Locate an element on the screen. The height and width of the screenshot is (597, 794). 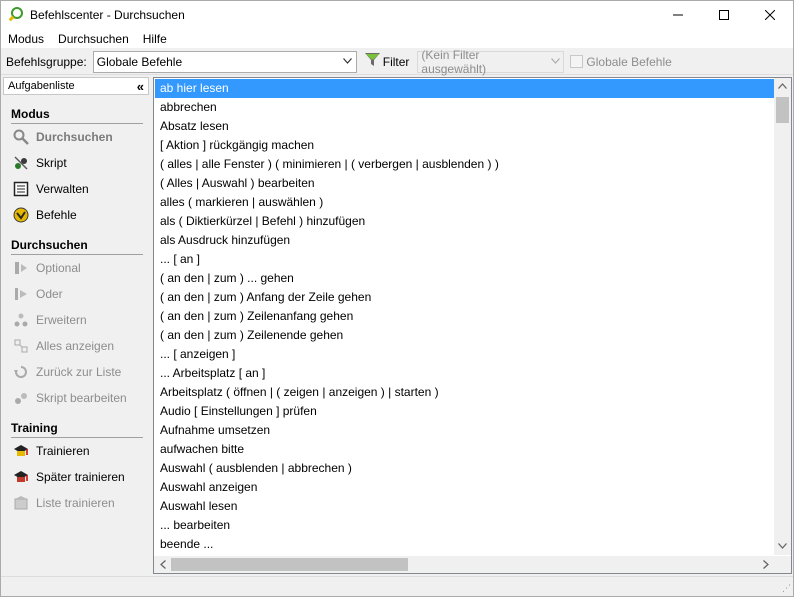
sidebar-item-liste-trainieren: Liste trainieren is located at coordinates (77, 503).